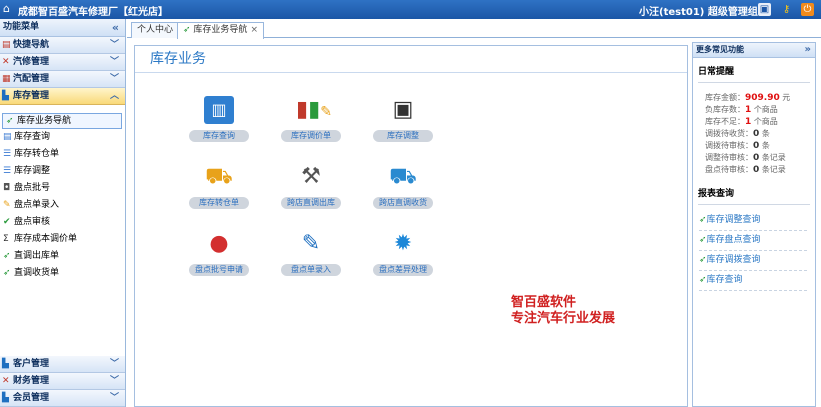 This screenshot has width=821, height=407. I want to click on func-price-adjust: ▮▮✎ 库存调价单, so click(311, 119).